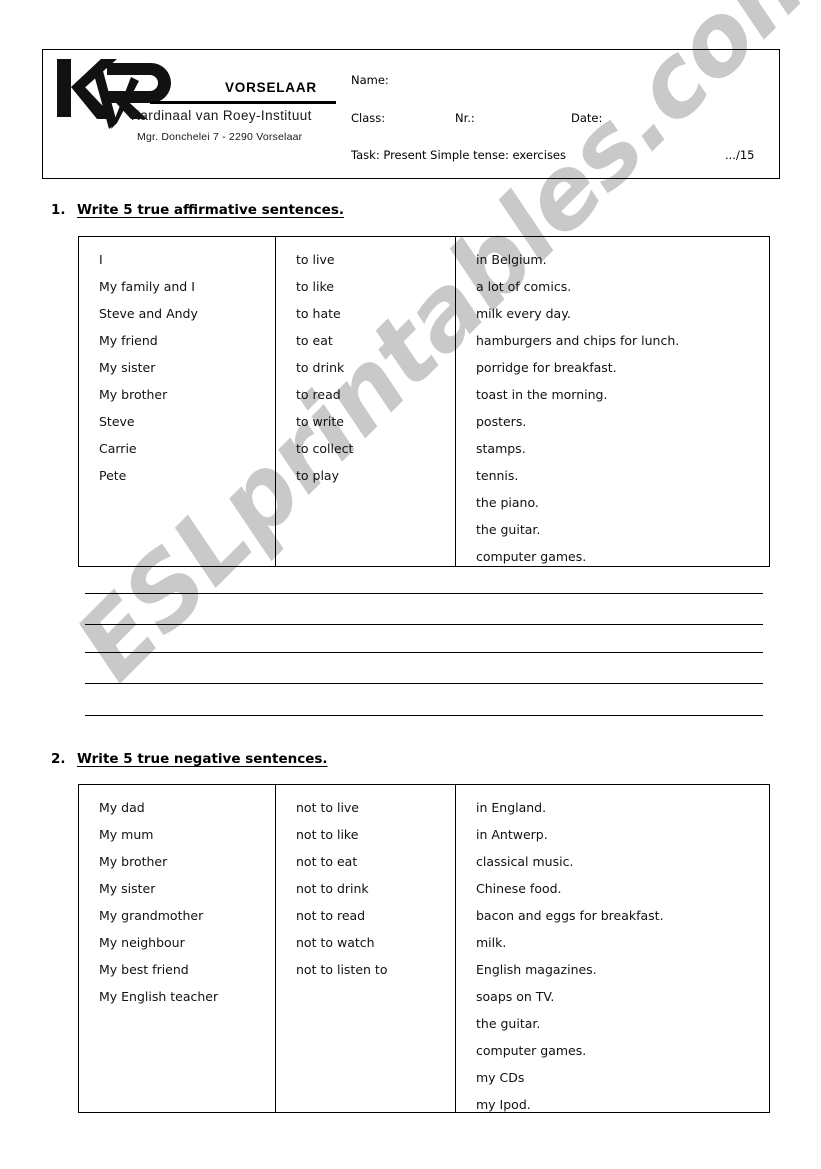 This screenshot has height=1169, width=821. I want to click on word-item: not to listen to, so click(342, 969).